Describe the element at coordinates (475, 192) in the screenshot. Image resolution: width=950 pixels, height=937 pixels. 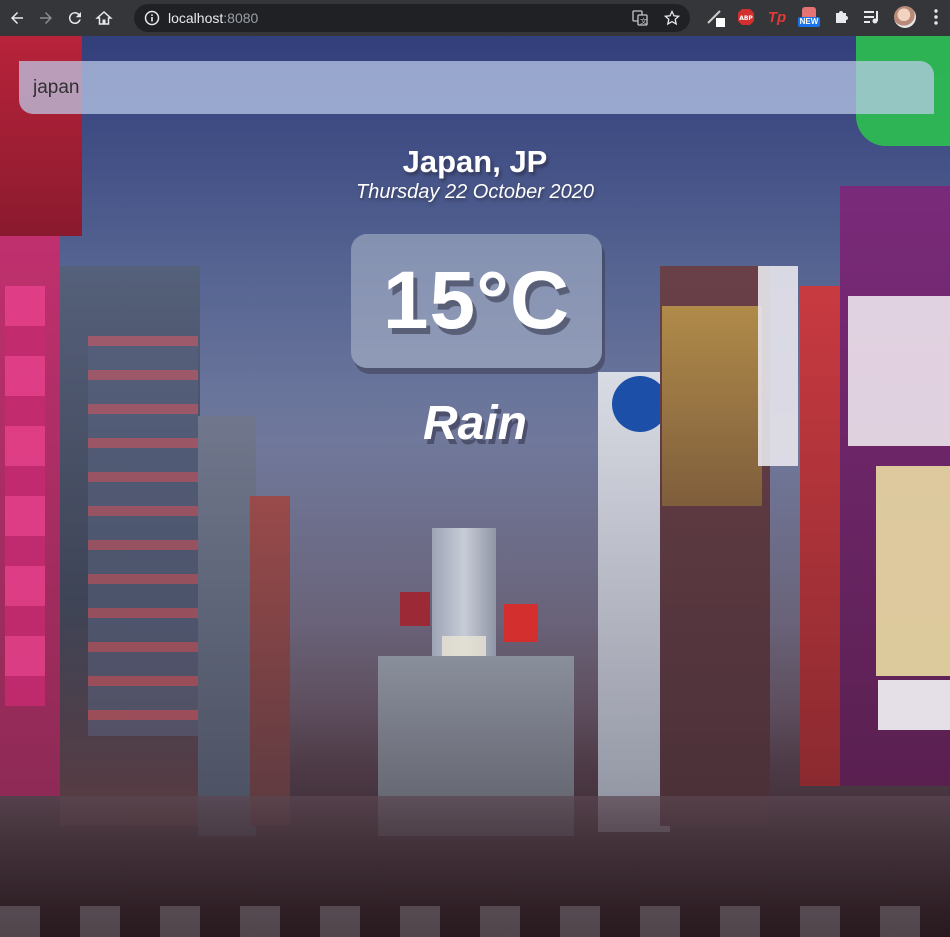
I see `date-text: Thursday 22 October 2020` at that location.